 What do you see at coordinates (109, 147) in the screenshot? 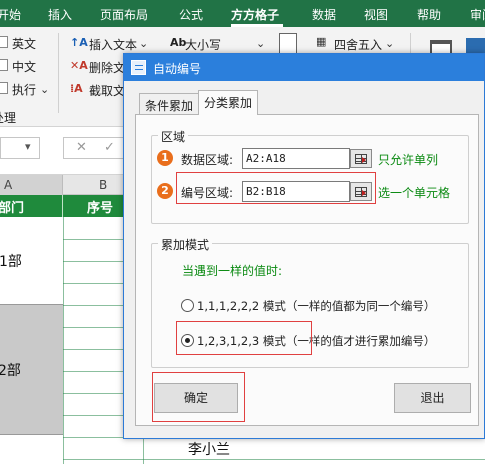
I see `confirm-icon: ✓` at bounding box center [109, 147].